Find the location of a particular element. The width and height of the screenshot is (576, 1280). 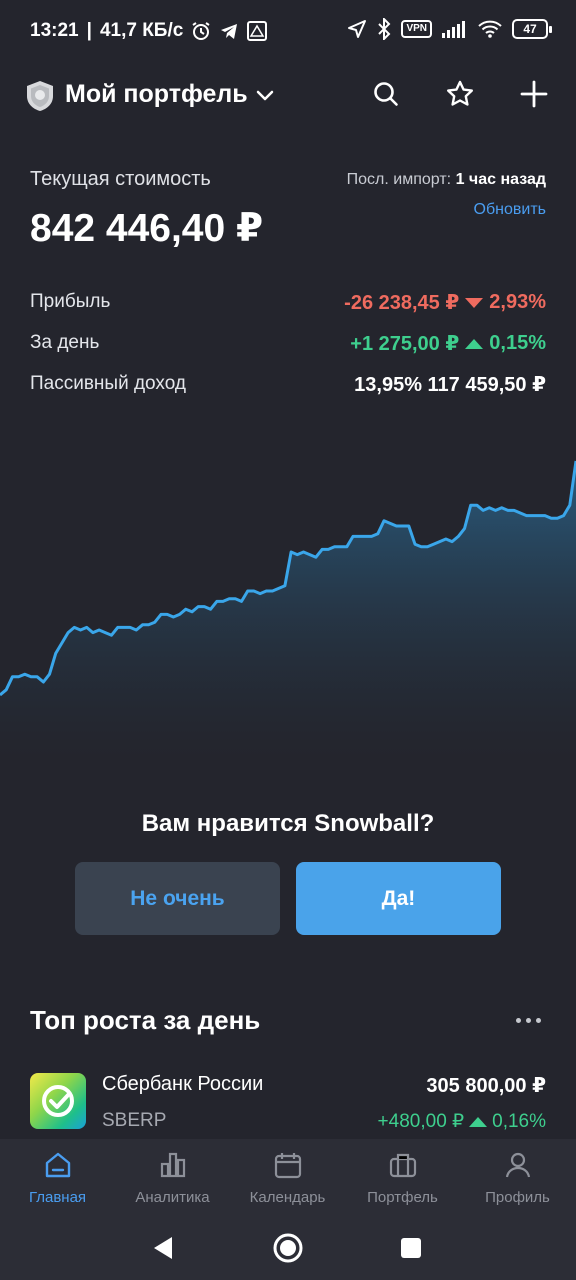

add-button is located at coordinates (534, 96).